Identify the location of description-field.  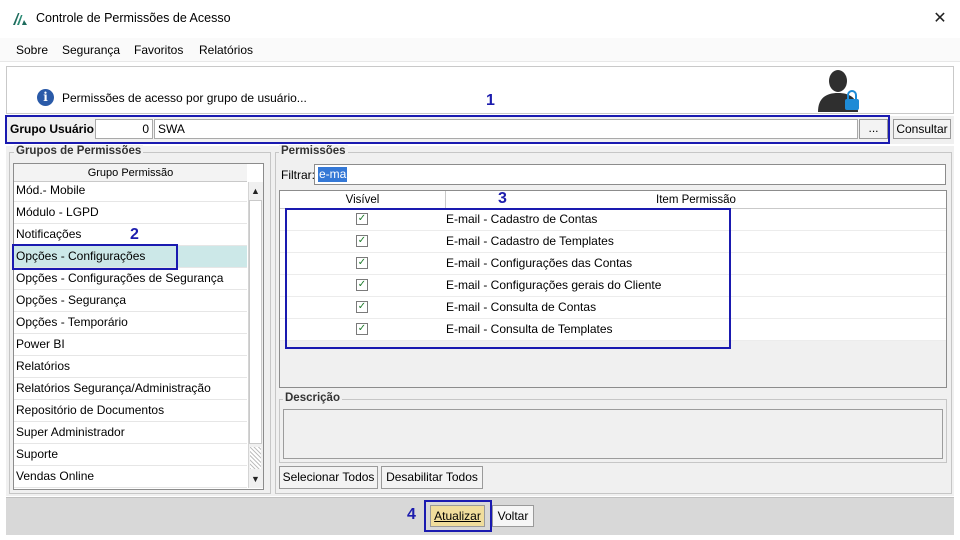
(613, 434).